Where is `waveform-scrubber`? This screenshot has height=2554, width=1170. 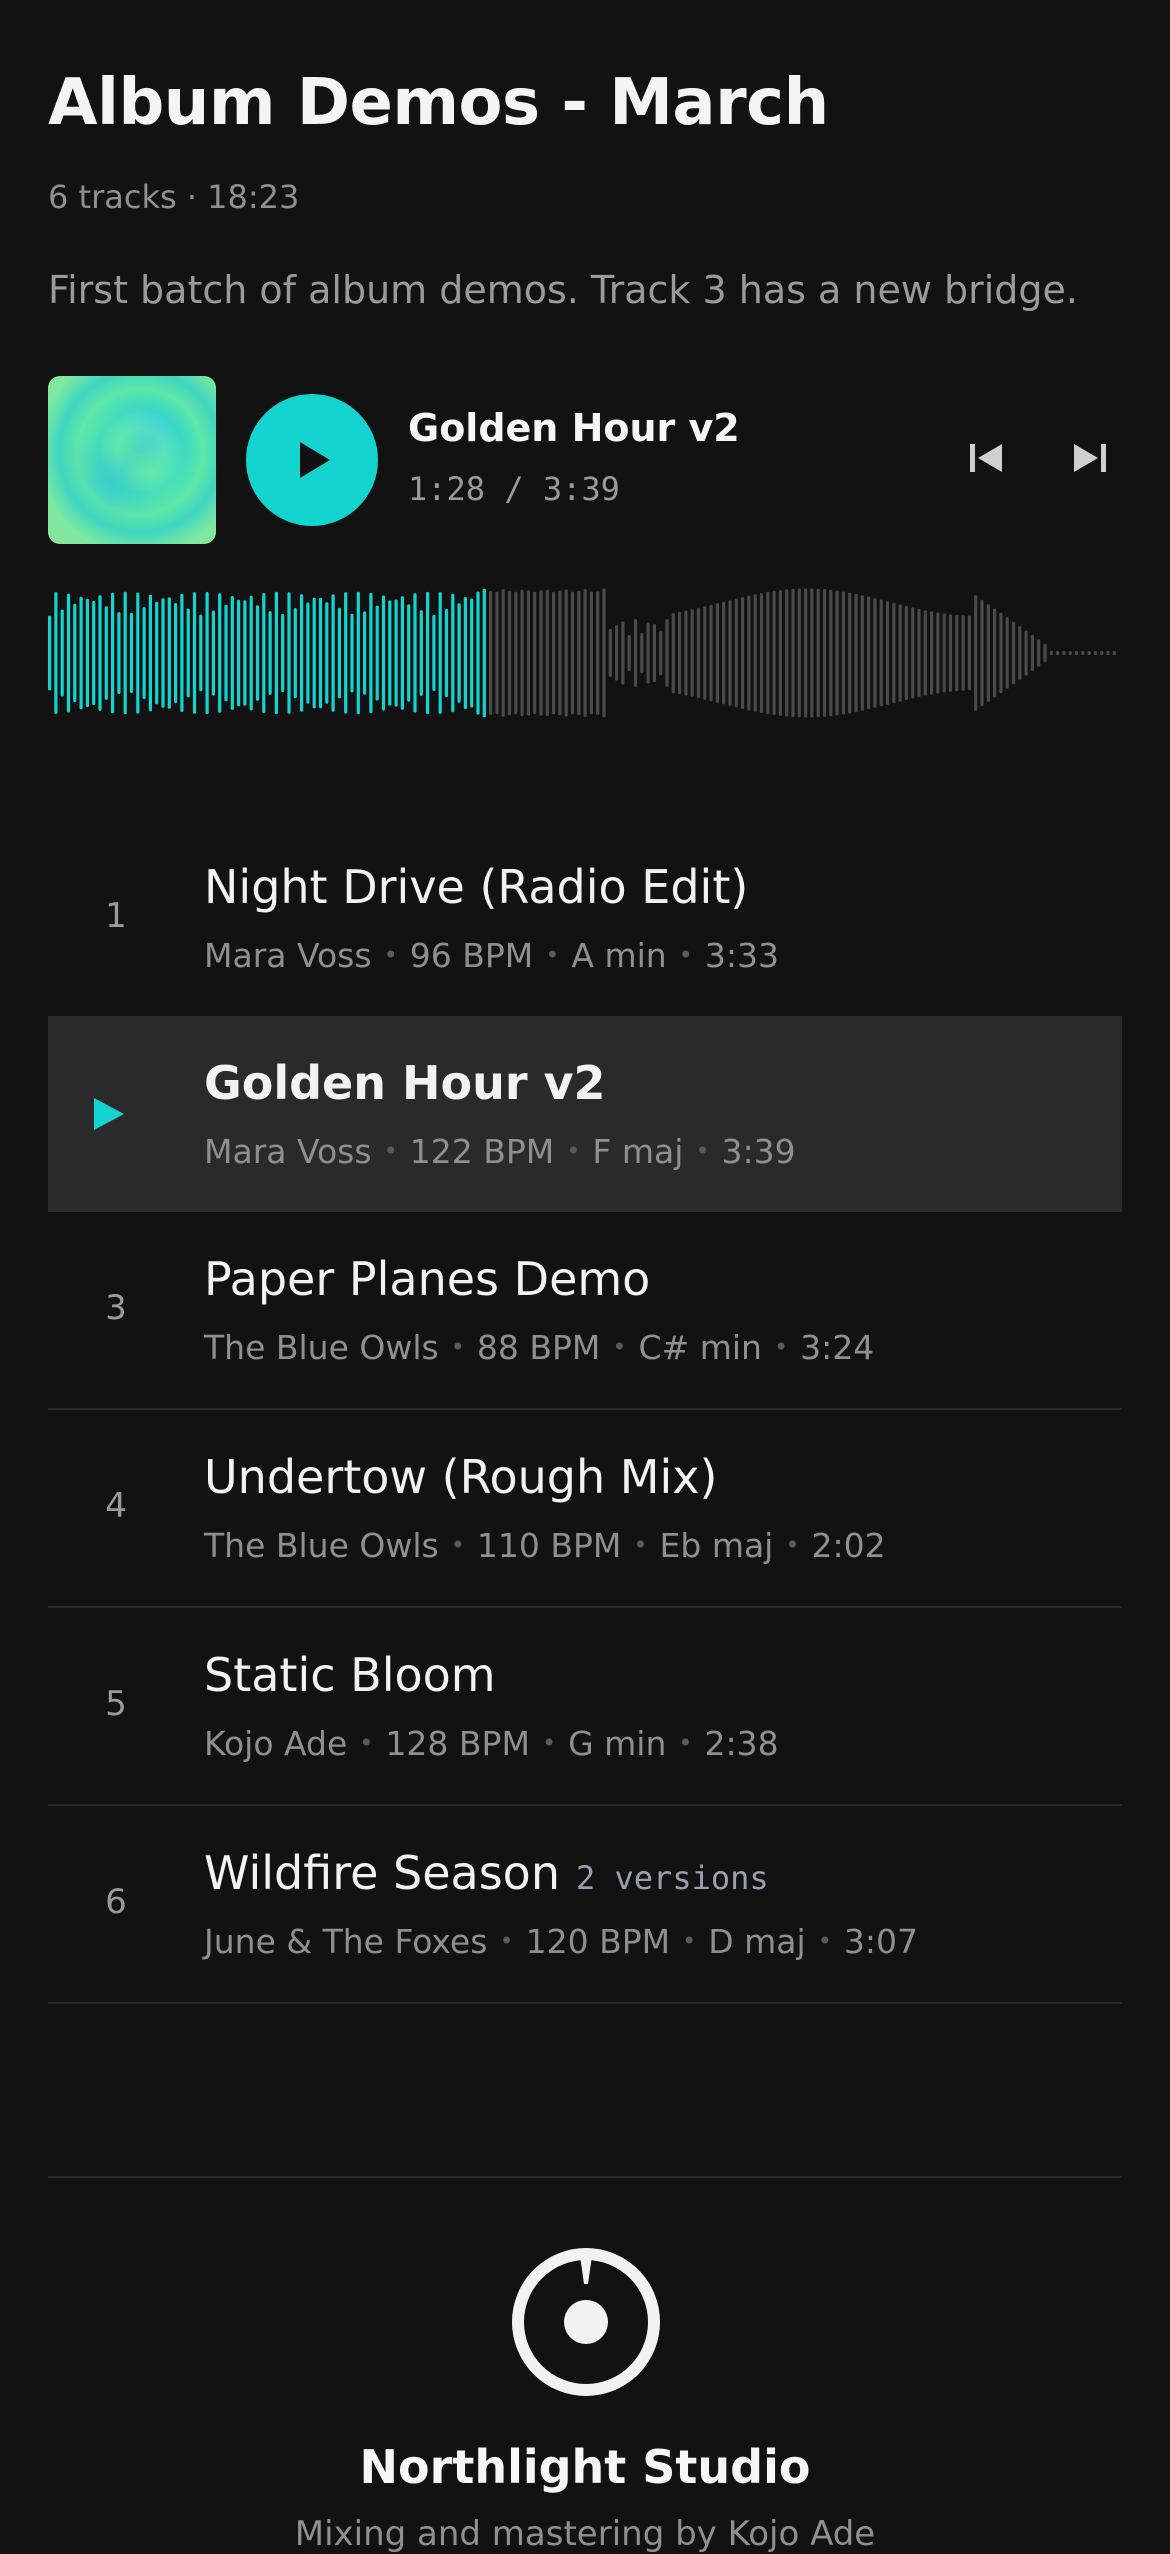
waveform-scrubber is located at coordinates (585, 653).